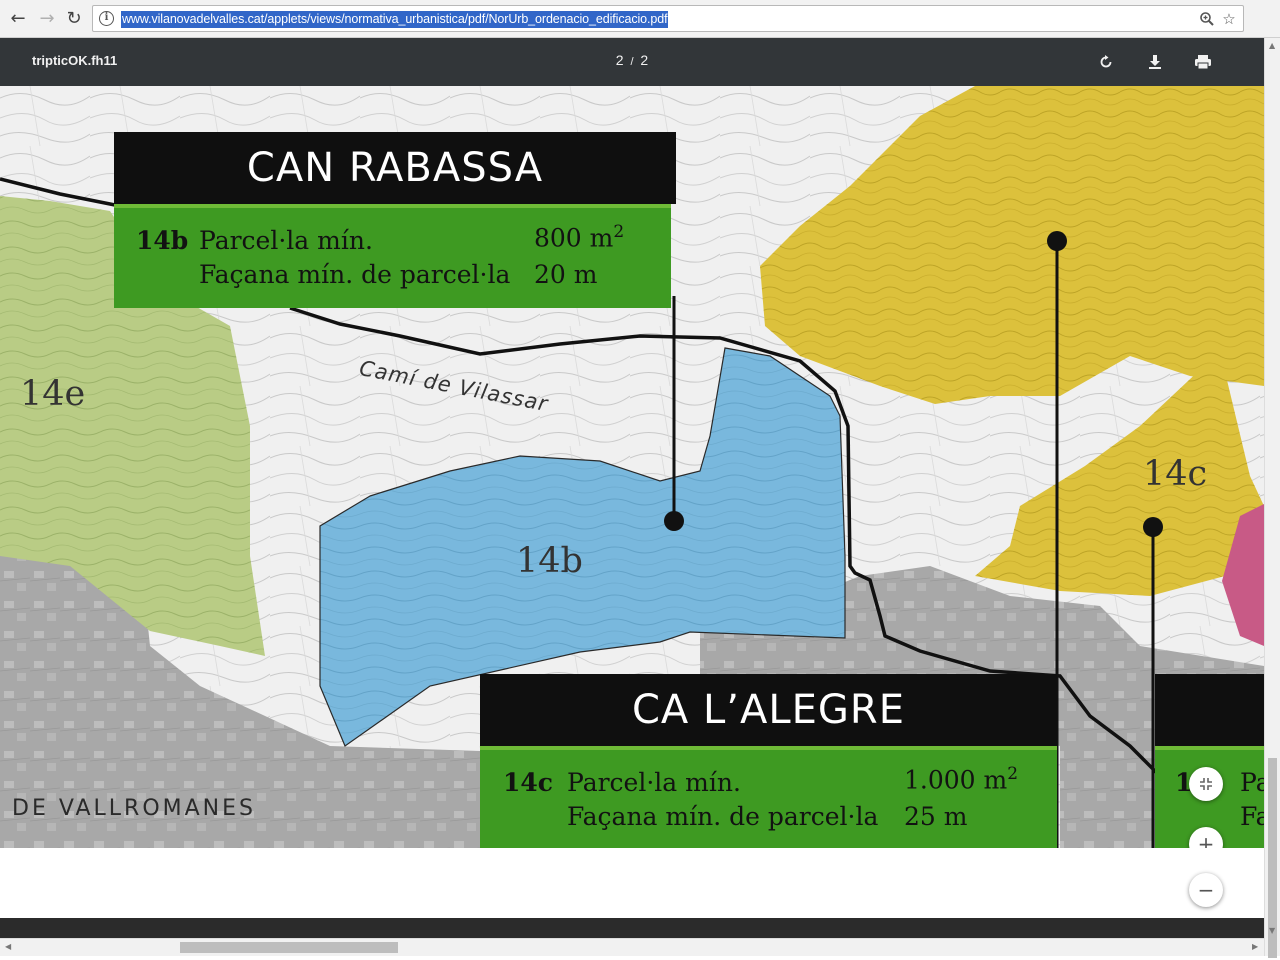 This screenshot has height=960, width=1280. I want to click on fit-page-button, so click(1206, 784).